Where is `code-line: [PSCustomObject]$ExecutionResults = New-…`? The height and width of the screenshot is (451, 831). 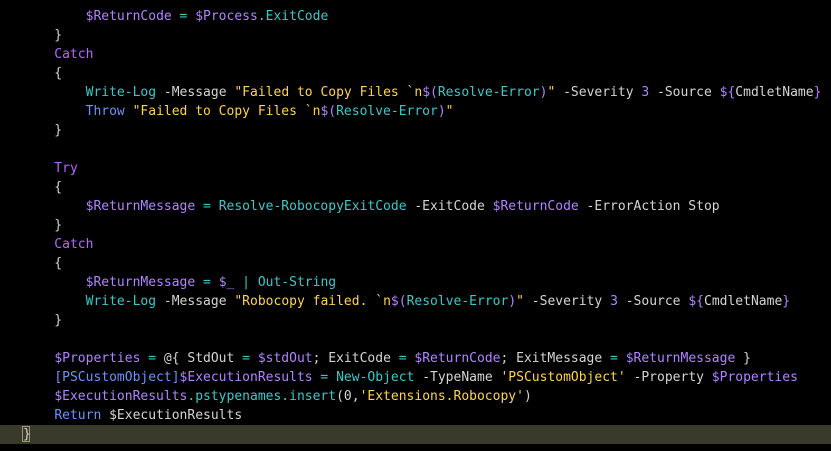
code-line: [PSCustomObject]$ExecutionResults = New-… is located at coordinates (415, 377).